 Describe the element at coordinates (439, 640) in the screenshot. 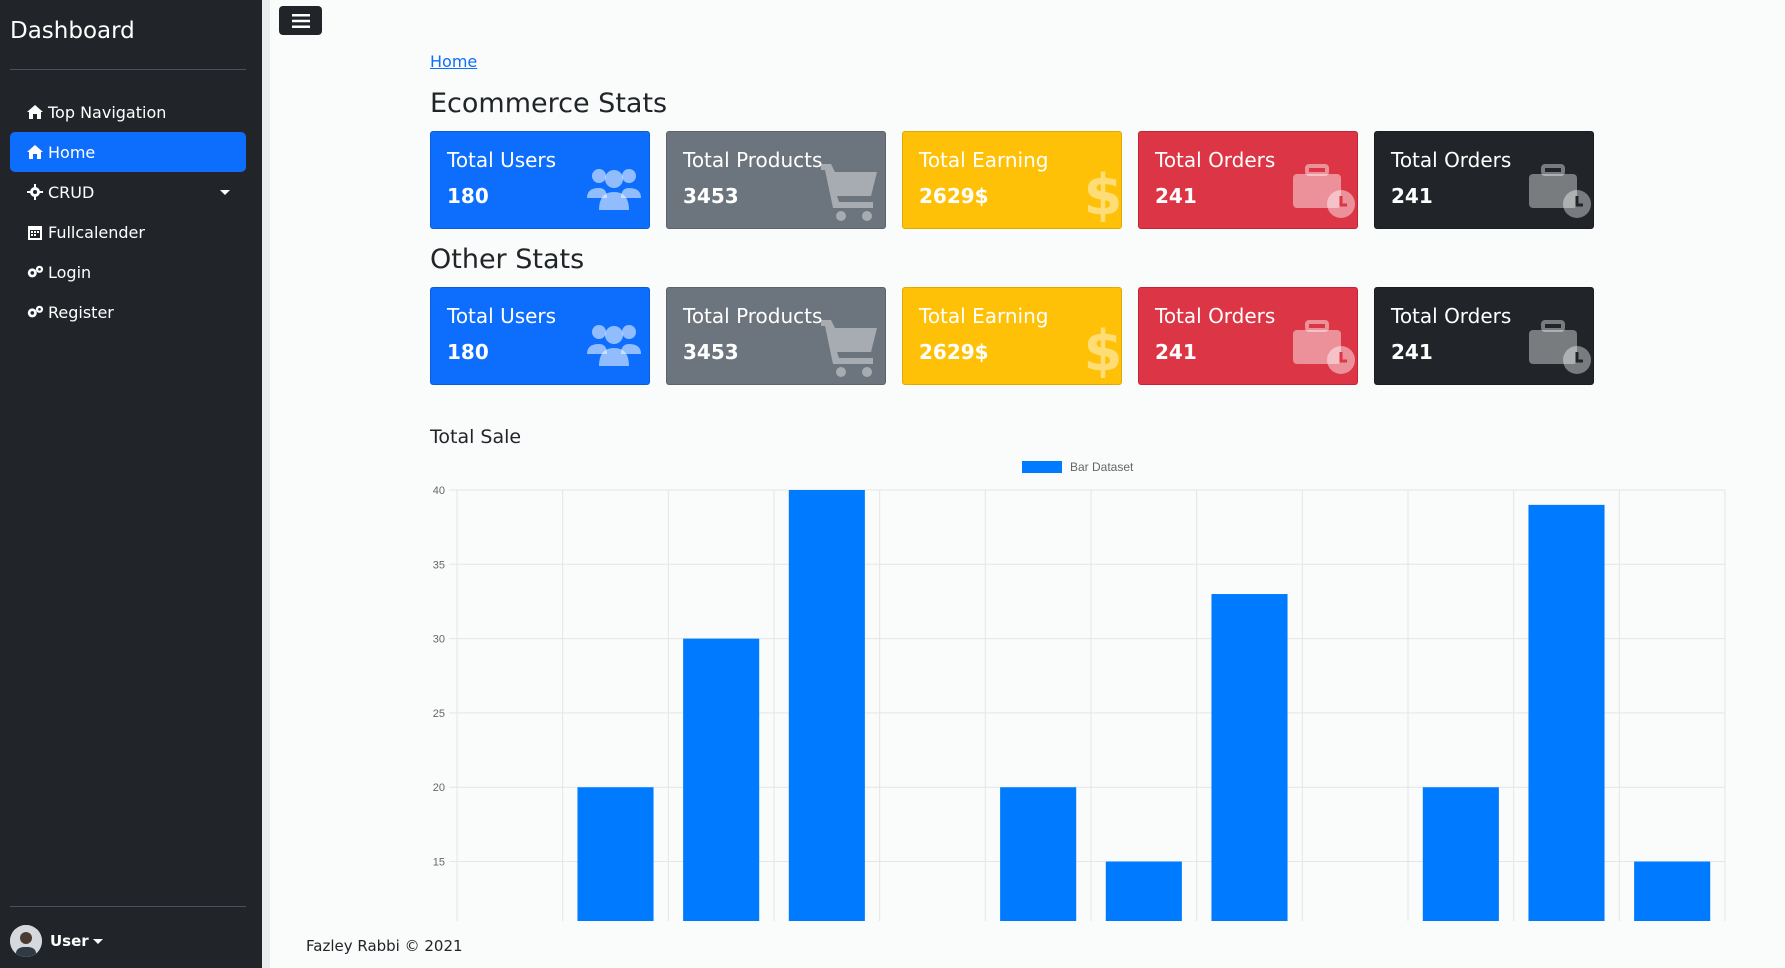

I see `y-tick-label: 30` at that location.